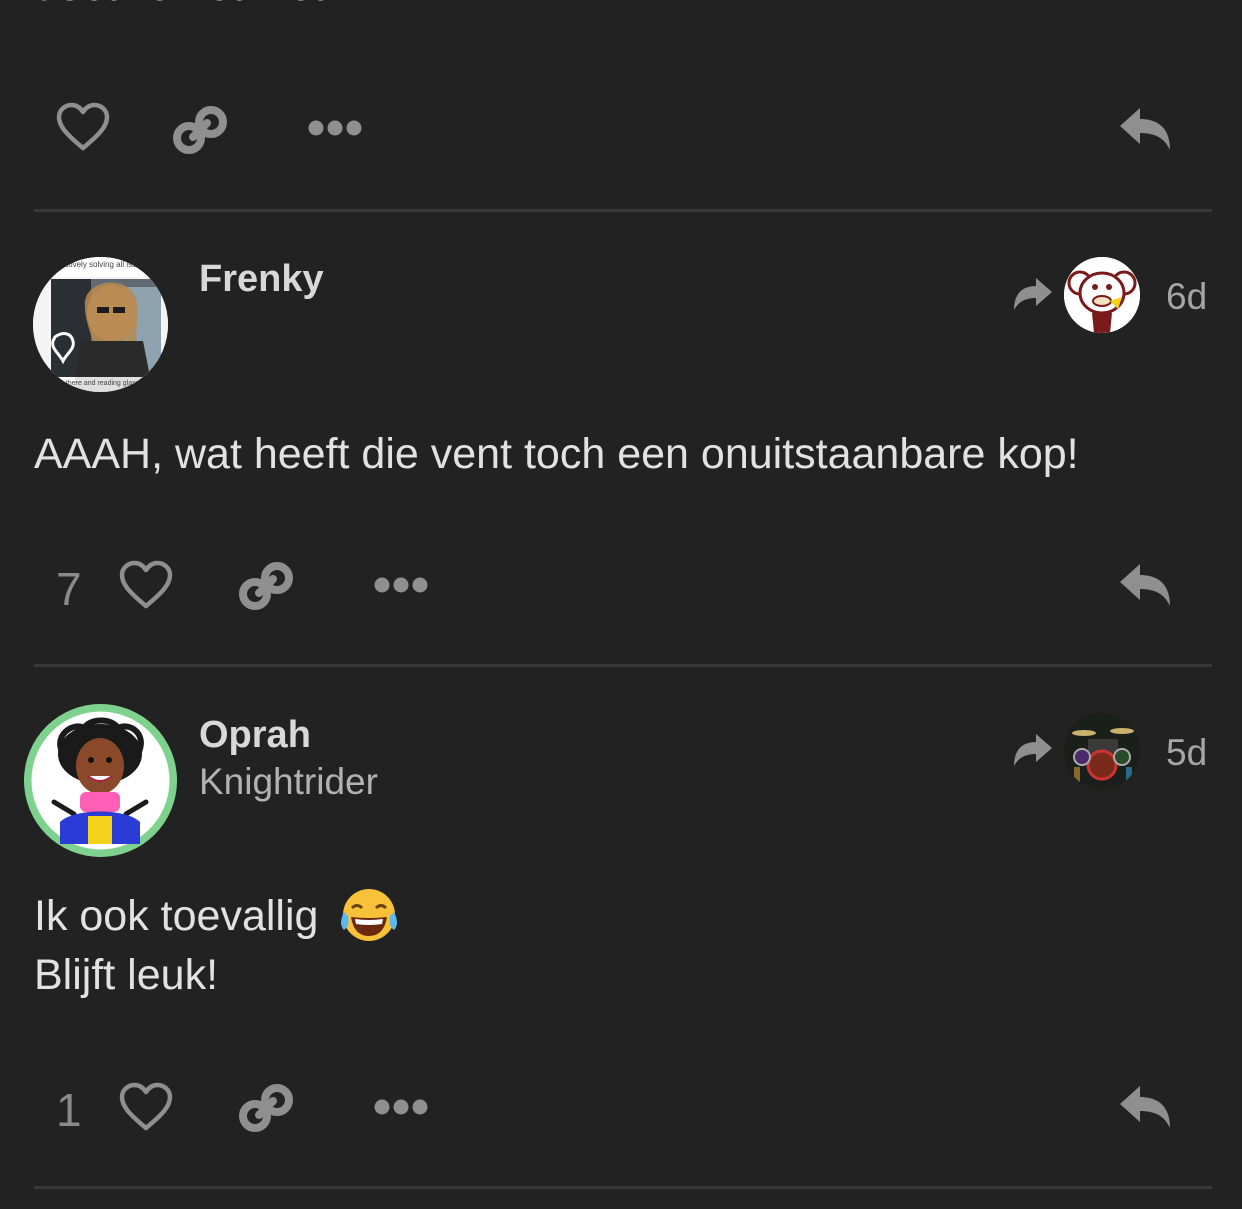  Describe the element at coordinates (1186, 297) in the screenshot. I see `post-age: 6d` at that location.